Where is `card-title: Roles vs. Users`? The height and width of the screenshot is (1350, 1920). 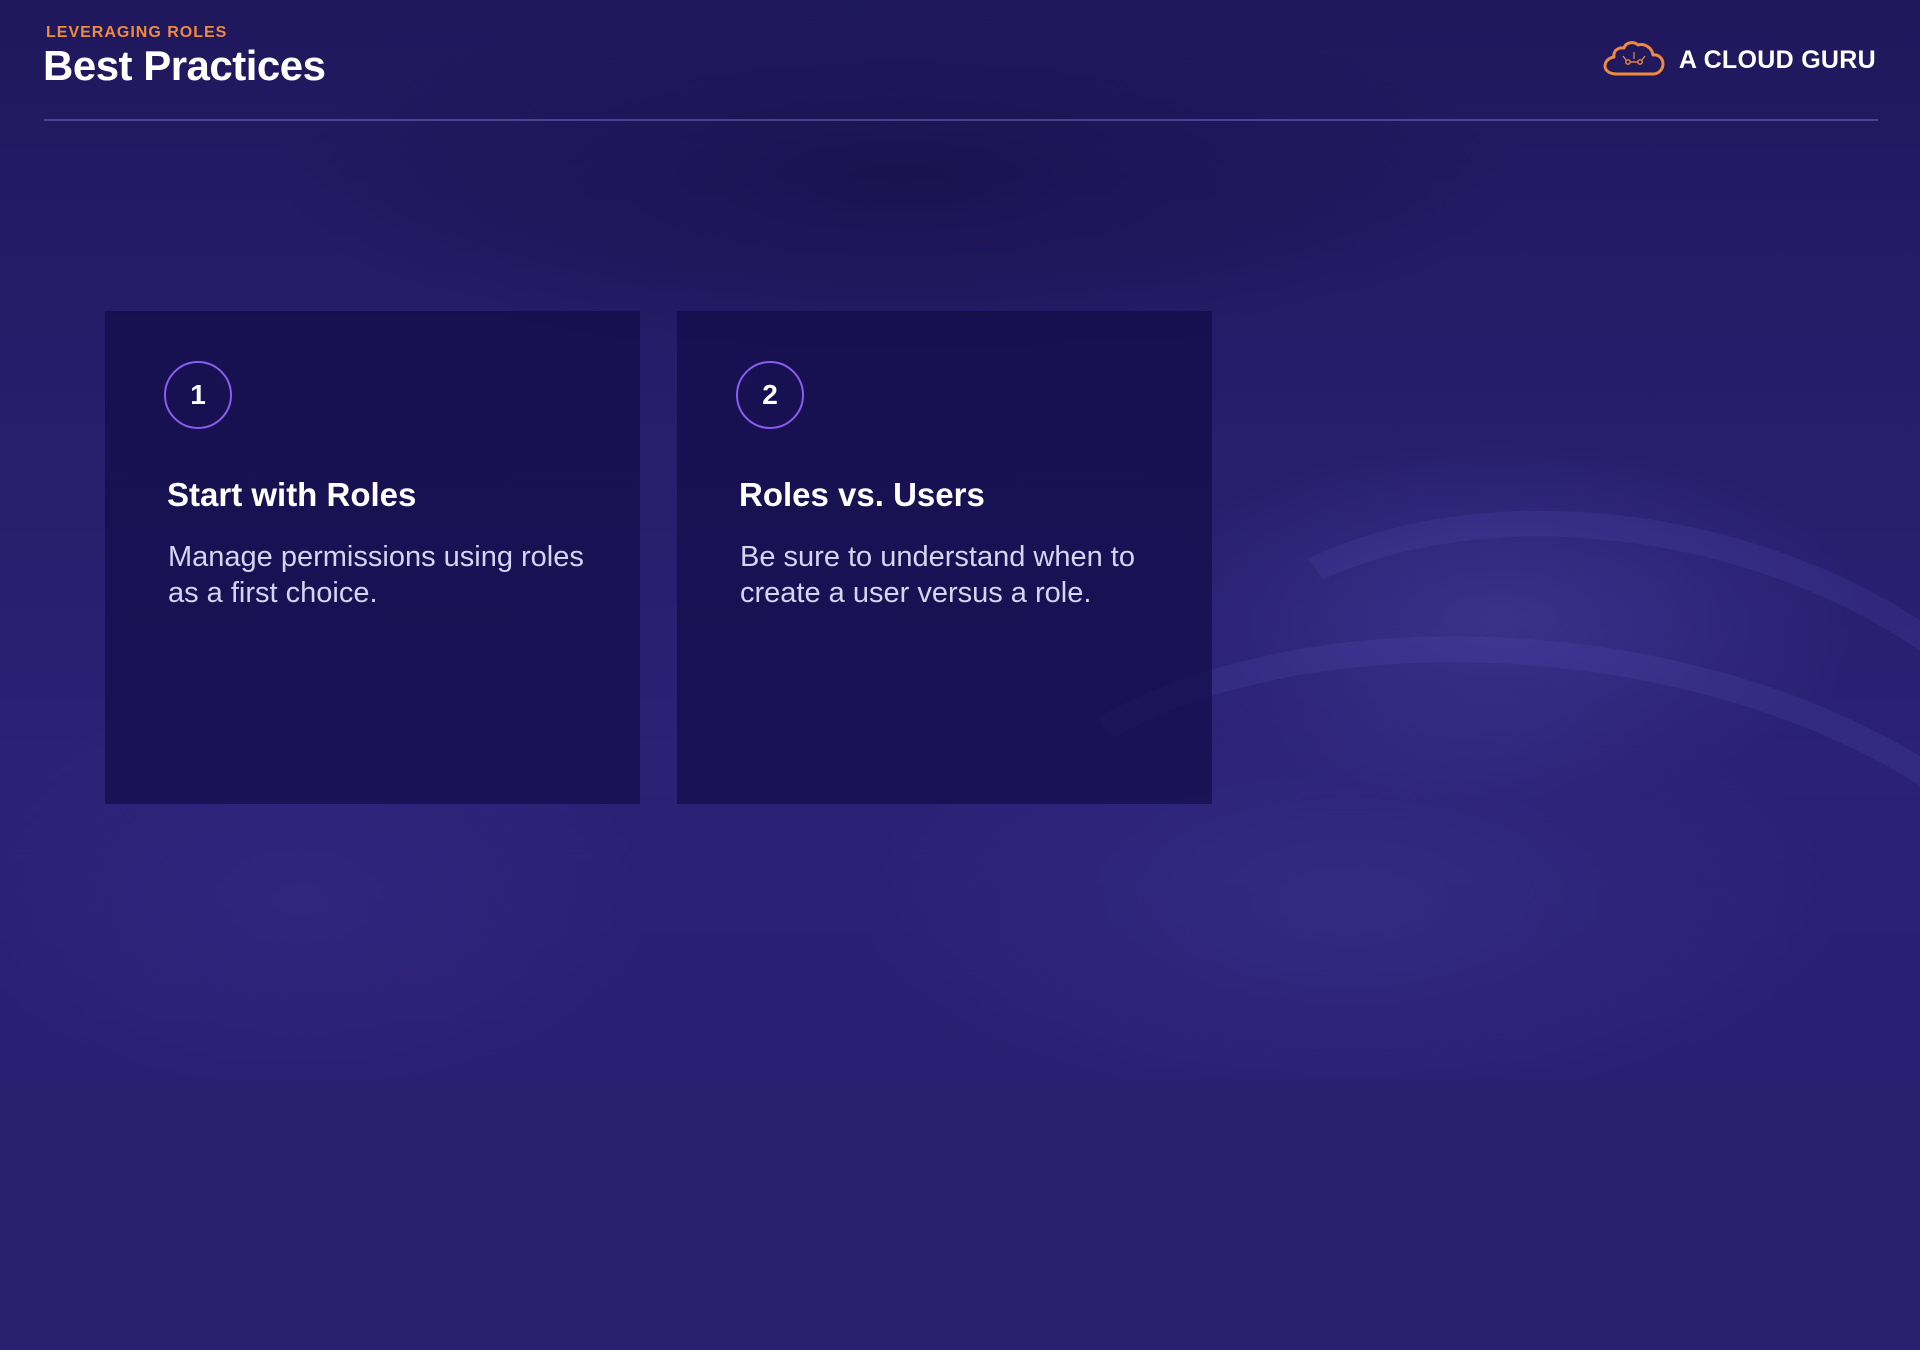
card-title: Roles vs. Users is located at coordinates (862, 494).